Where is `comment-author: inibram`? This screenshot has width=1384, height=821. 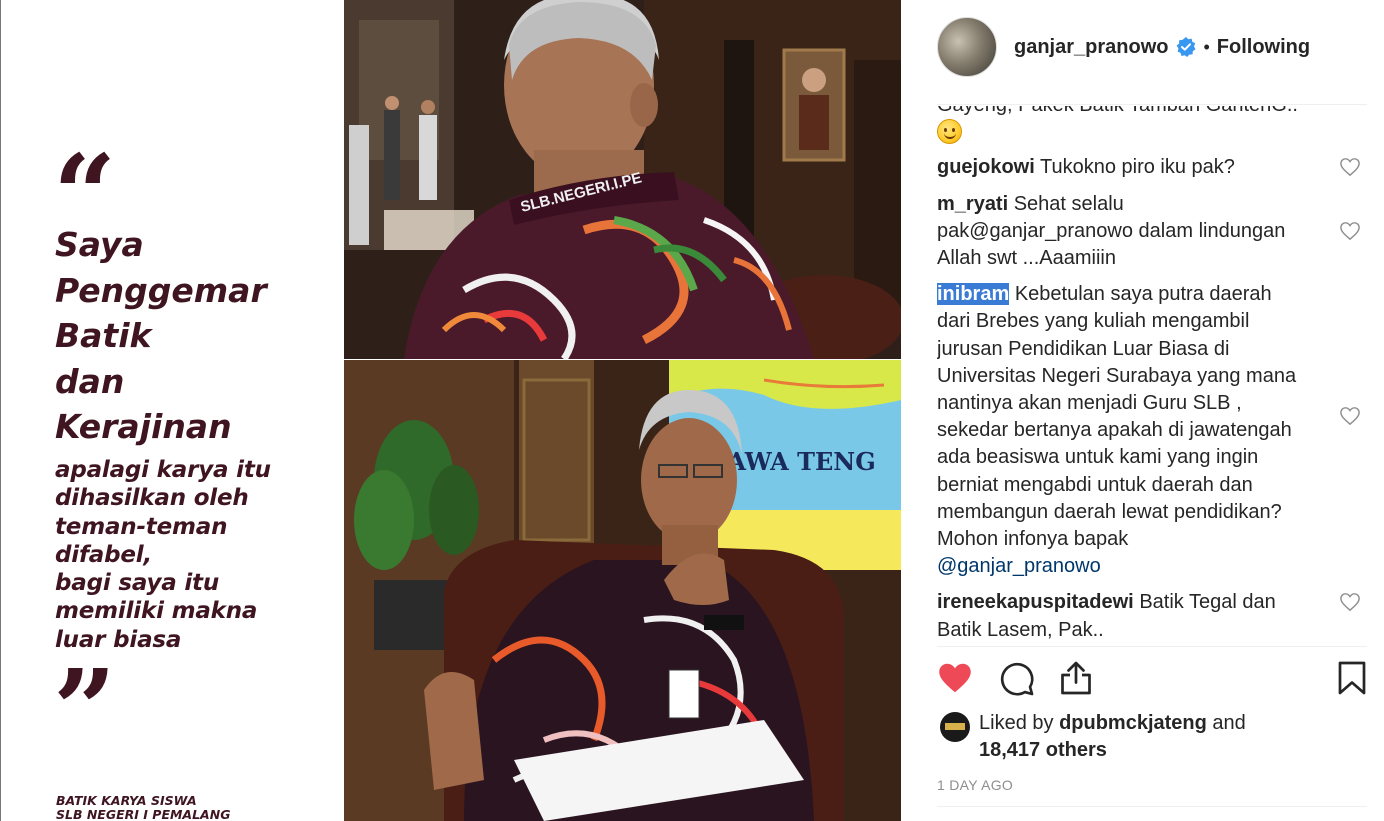
comment-author: inibram is located at coordinates (973, 294).